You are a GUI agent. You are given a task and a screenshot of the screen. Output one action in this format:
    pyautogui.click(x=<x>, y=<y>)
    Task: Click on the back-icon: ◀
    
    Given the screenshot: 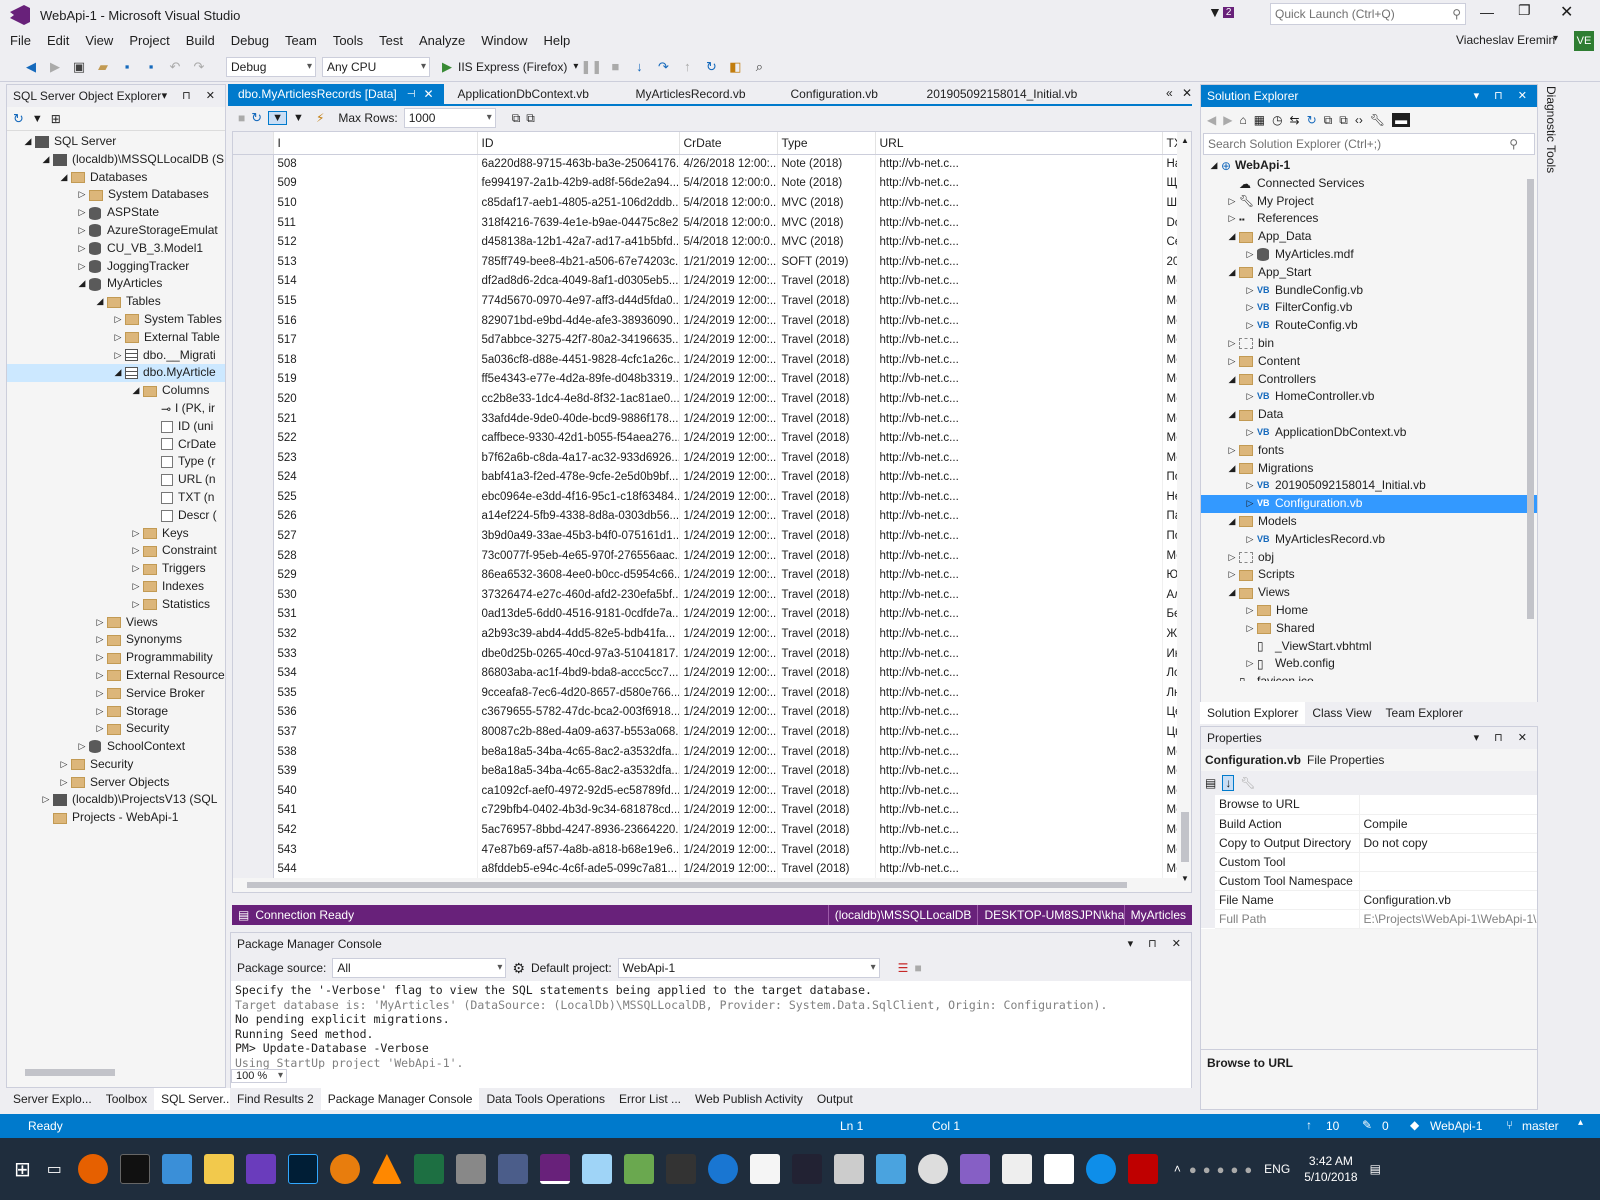 What is the action you would take?
    pyautogui.click(x=31, y=67)
    